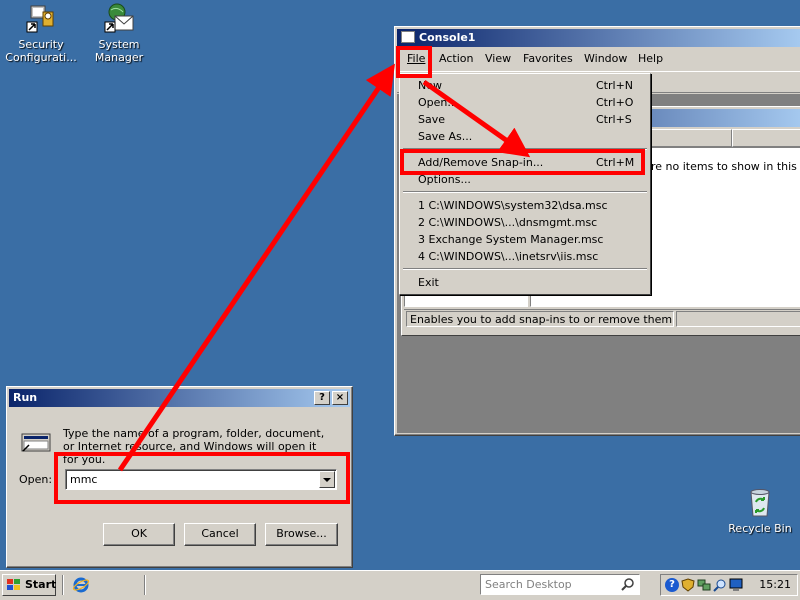 Image resolution: width=800 pixels, height=600 pixels. I want to click on menu-item-recent-3: 3 Exchange System Manager.msc, so click(510, 239).